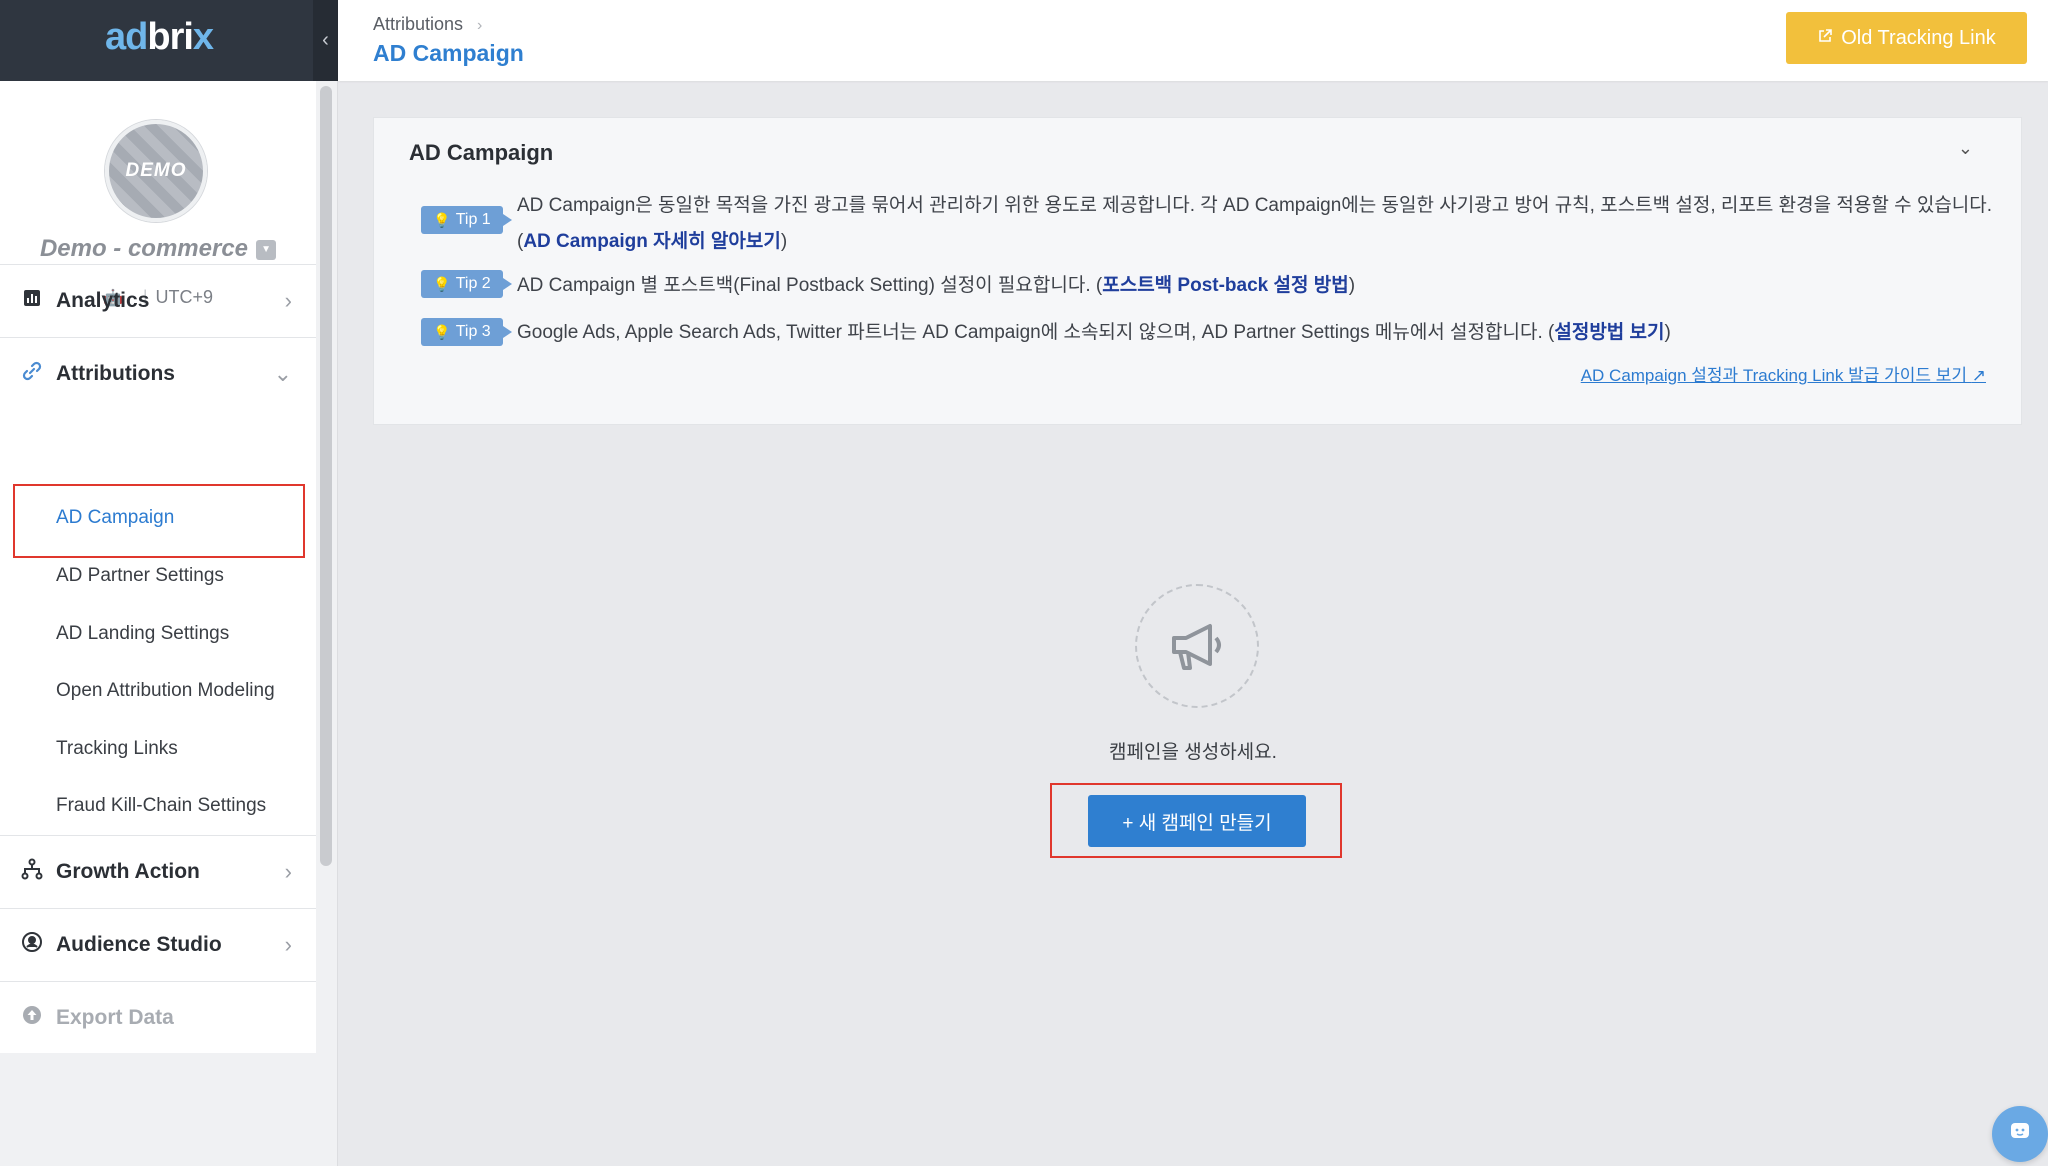 This screenshot has width=2048, height=1166. I want to click on sidebar-collapse-button: ‹, so click(325, 40).